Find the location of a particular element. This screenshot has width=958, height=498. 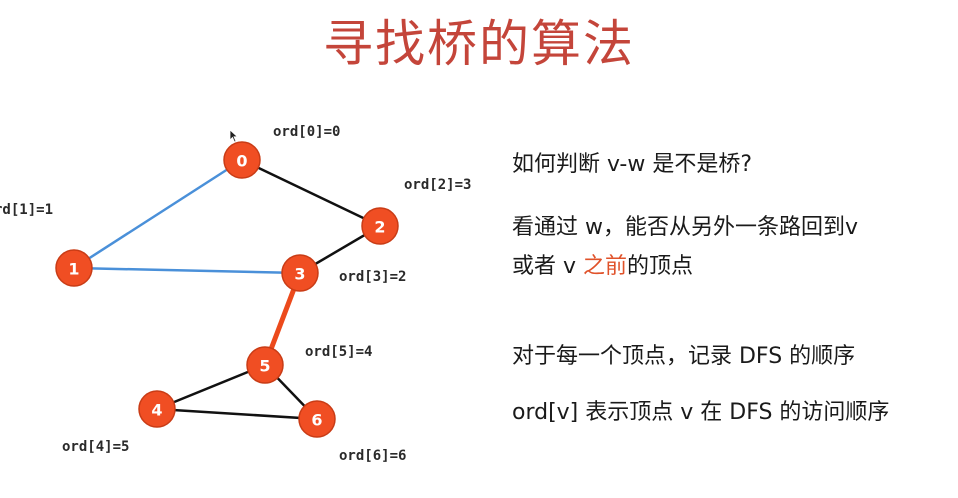

node-2: 2 is located at coordinates (380, 226).